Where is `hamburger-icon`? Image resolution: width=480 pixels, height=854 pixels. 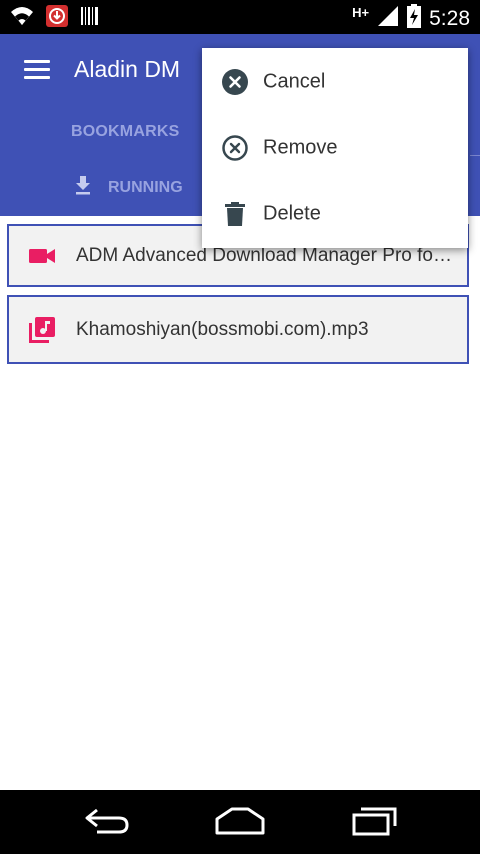
hamburger-icon is located at coordinates (37, 71).